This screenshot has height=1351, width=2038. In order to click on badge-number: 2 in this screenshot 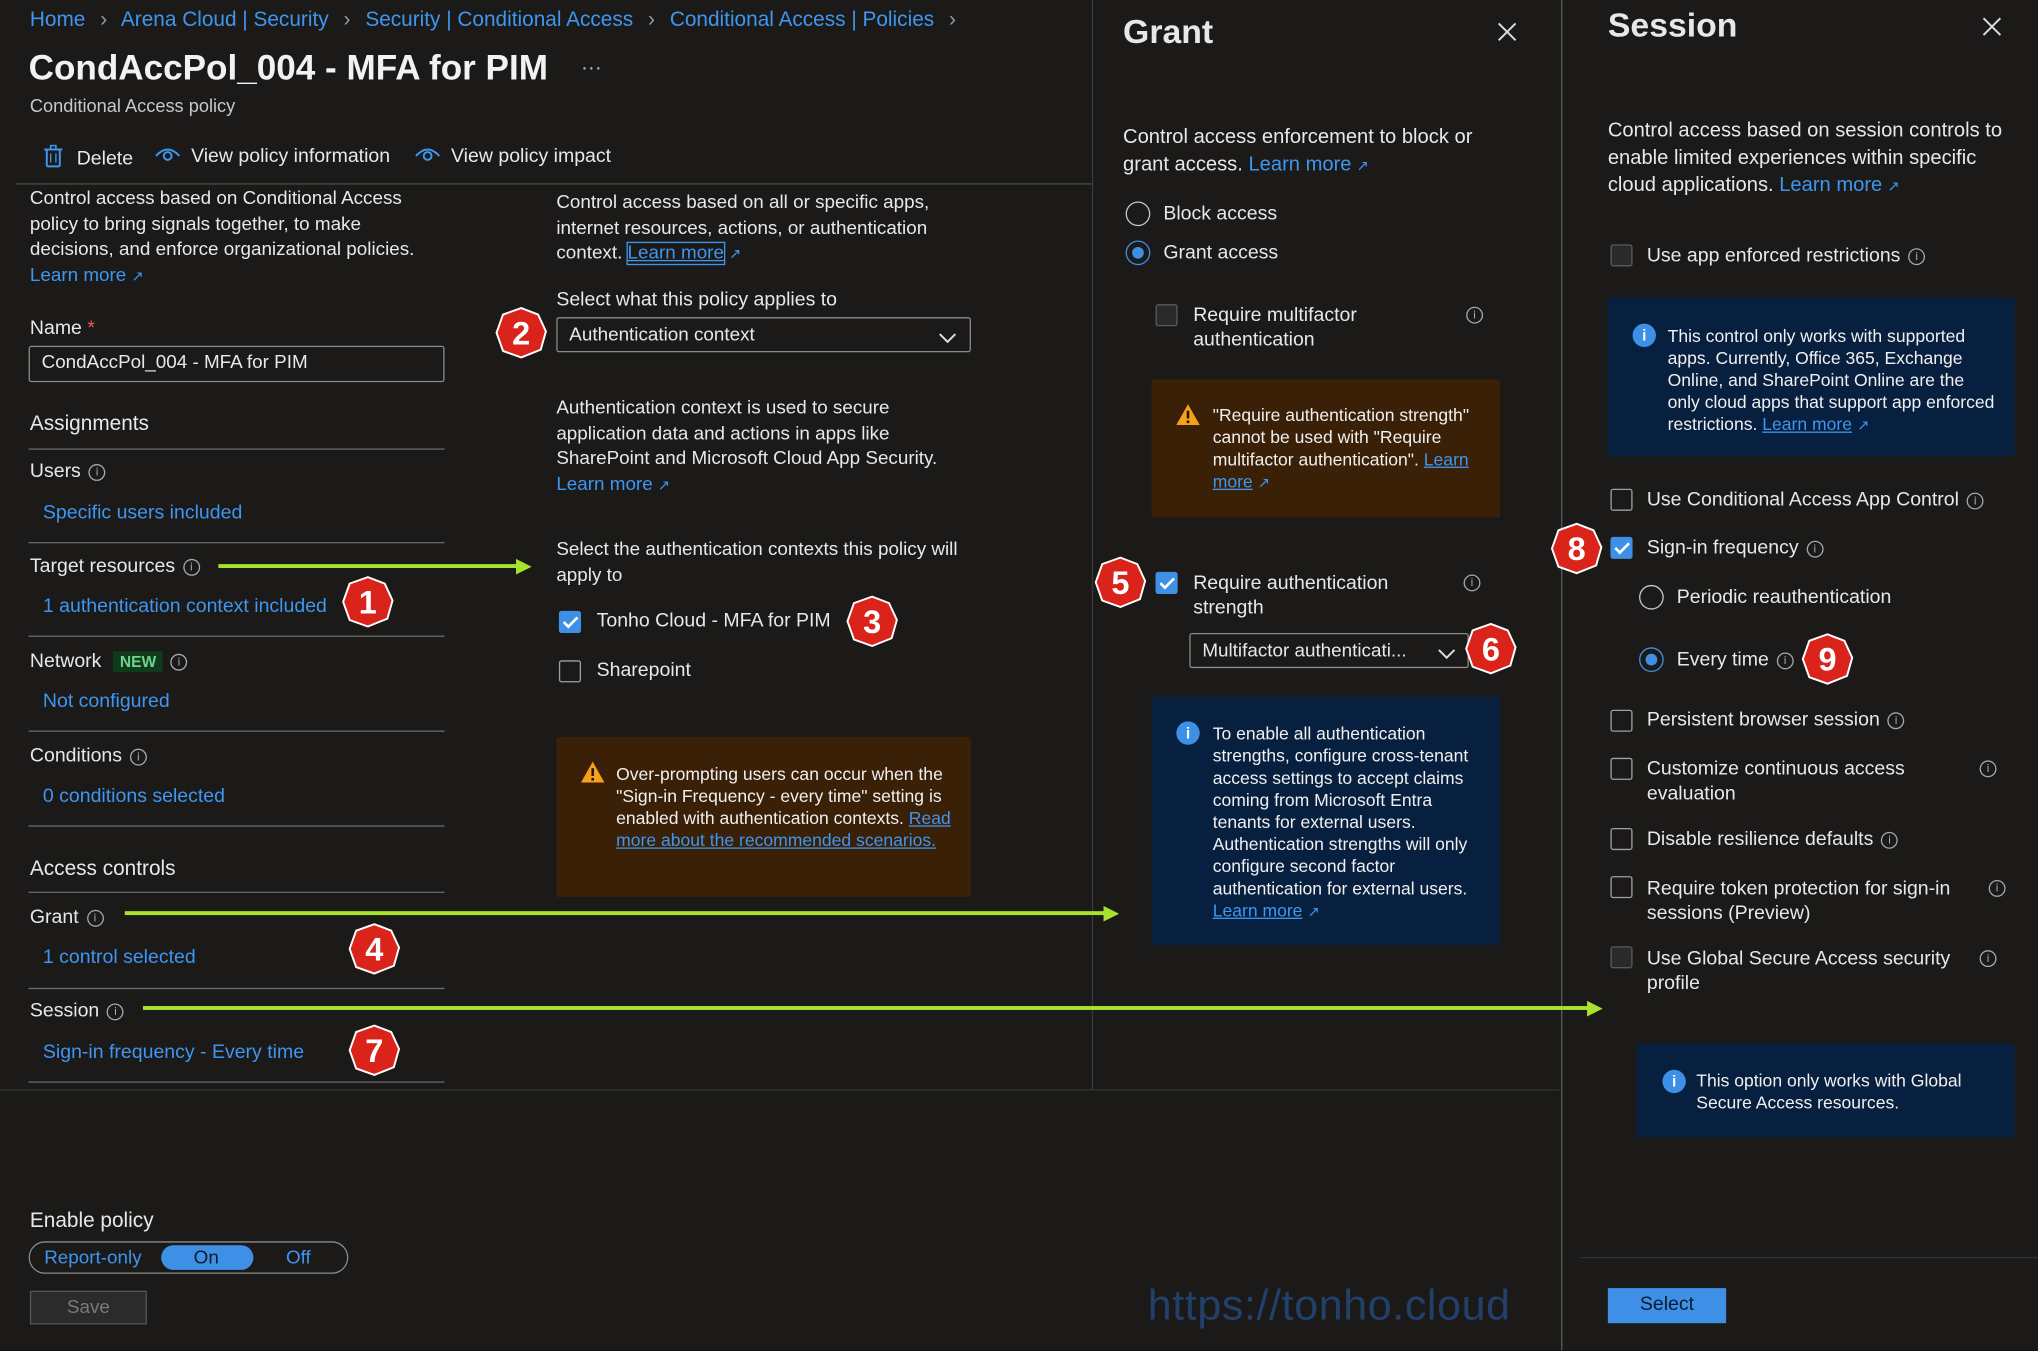, I will do `click(521, 333)`.